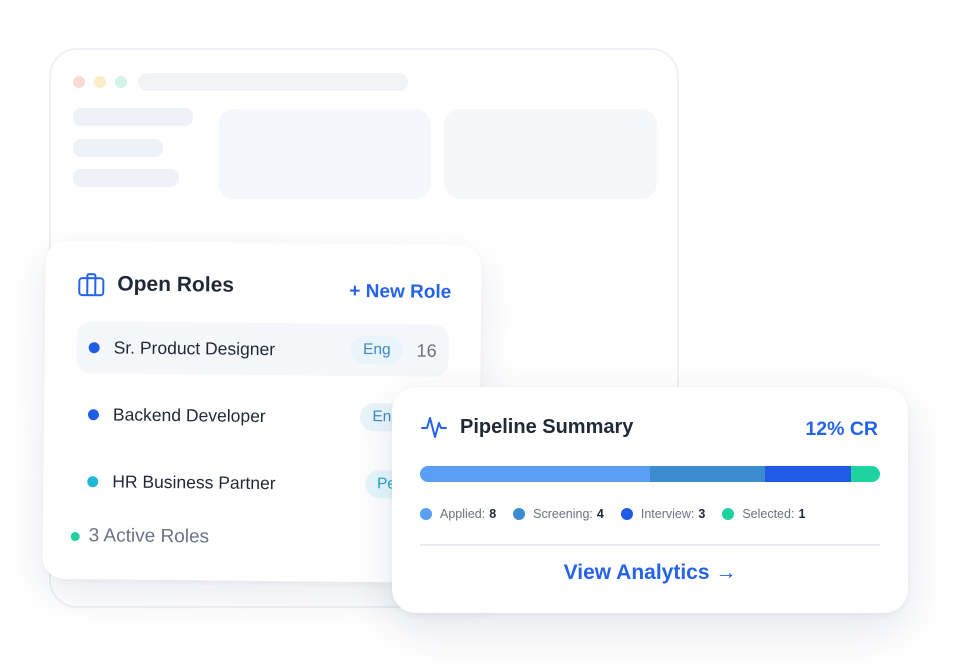 This screenshot has width=964, height=666. I want to click on pipeline-header: Pipeline Summary, so click(526, 427).